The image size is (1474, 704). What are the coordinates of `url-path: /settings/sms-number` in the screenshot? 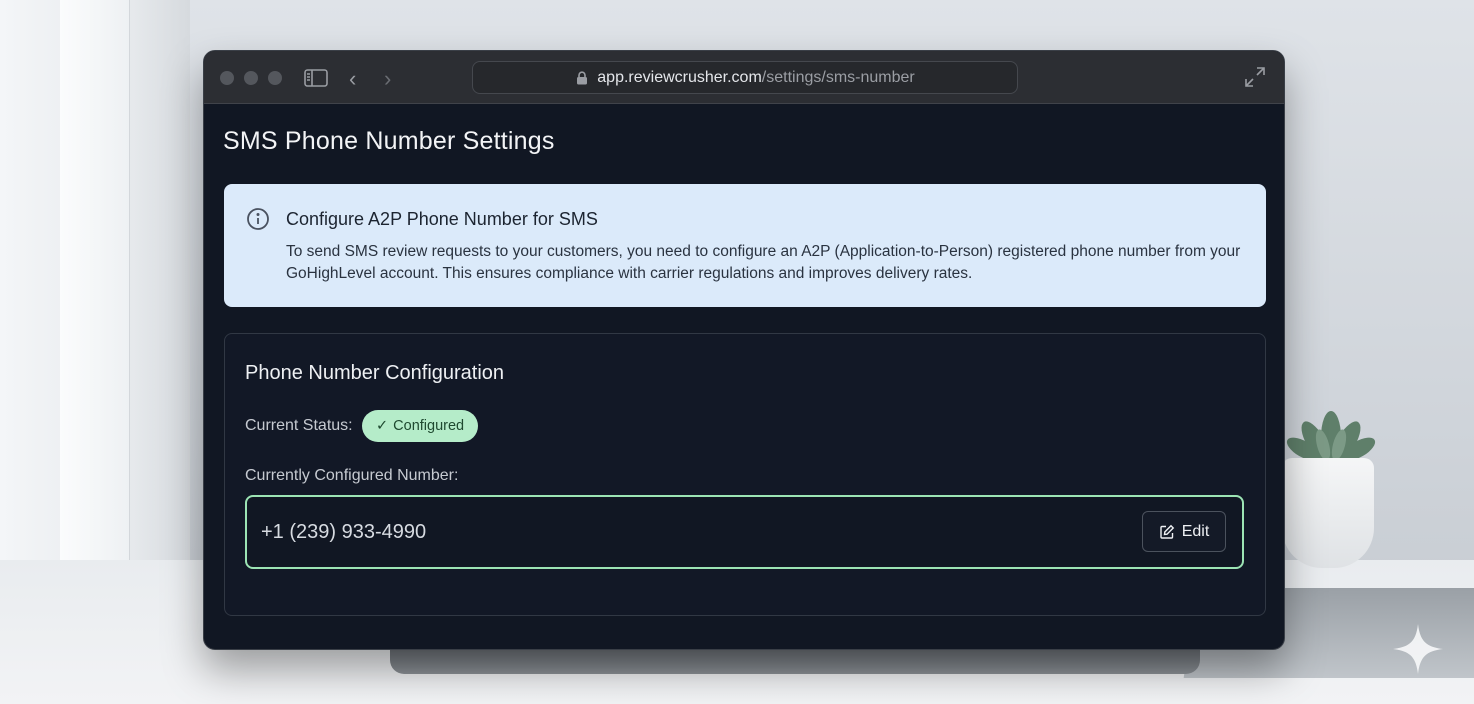 It's located at (838, 77).